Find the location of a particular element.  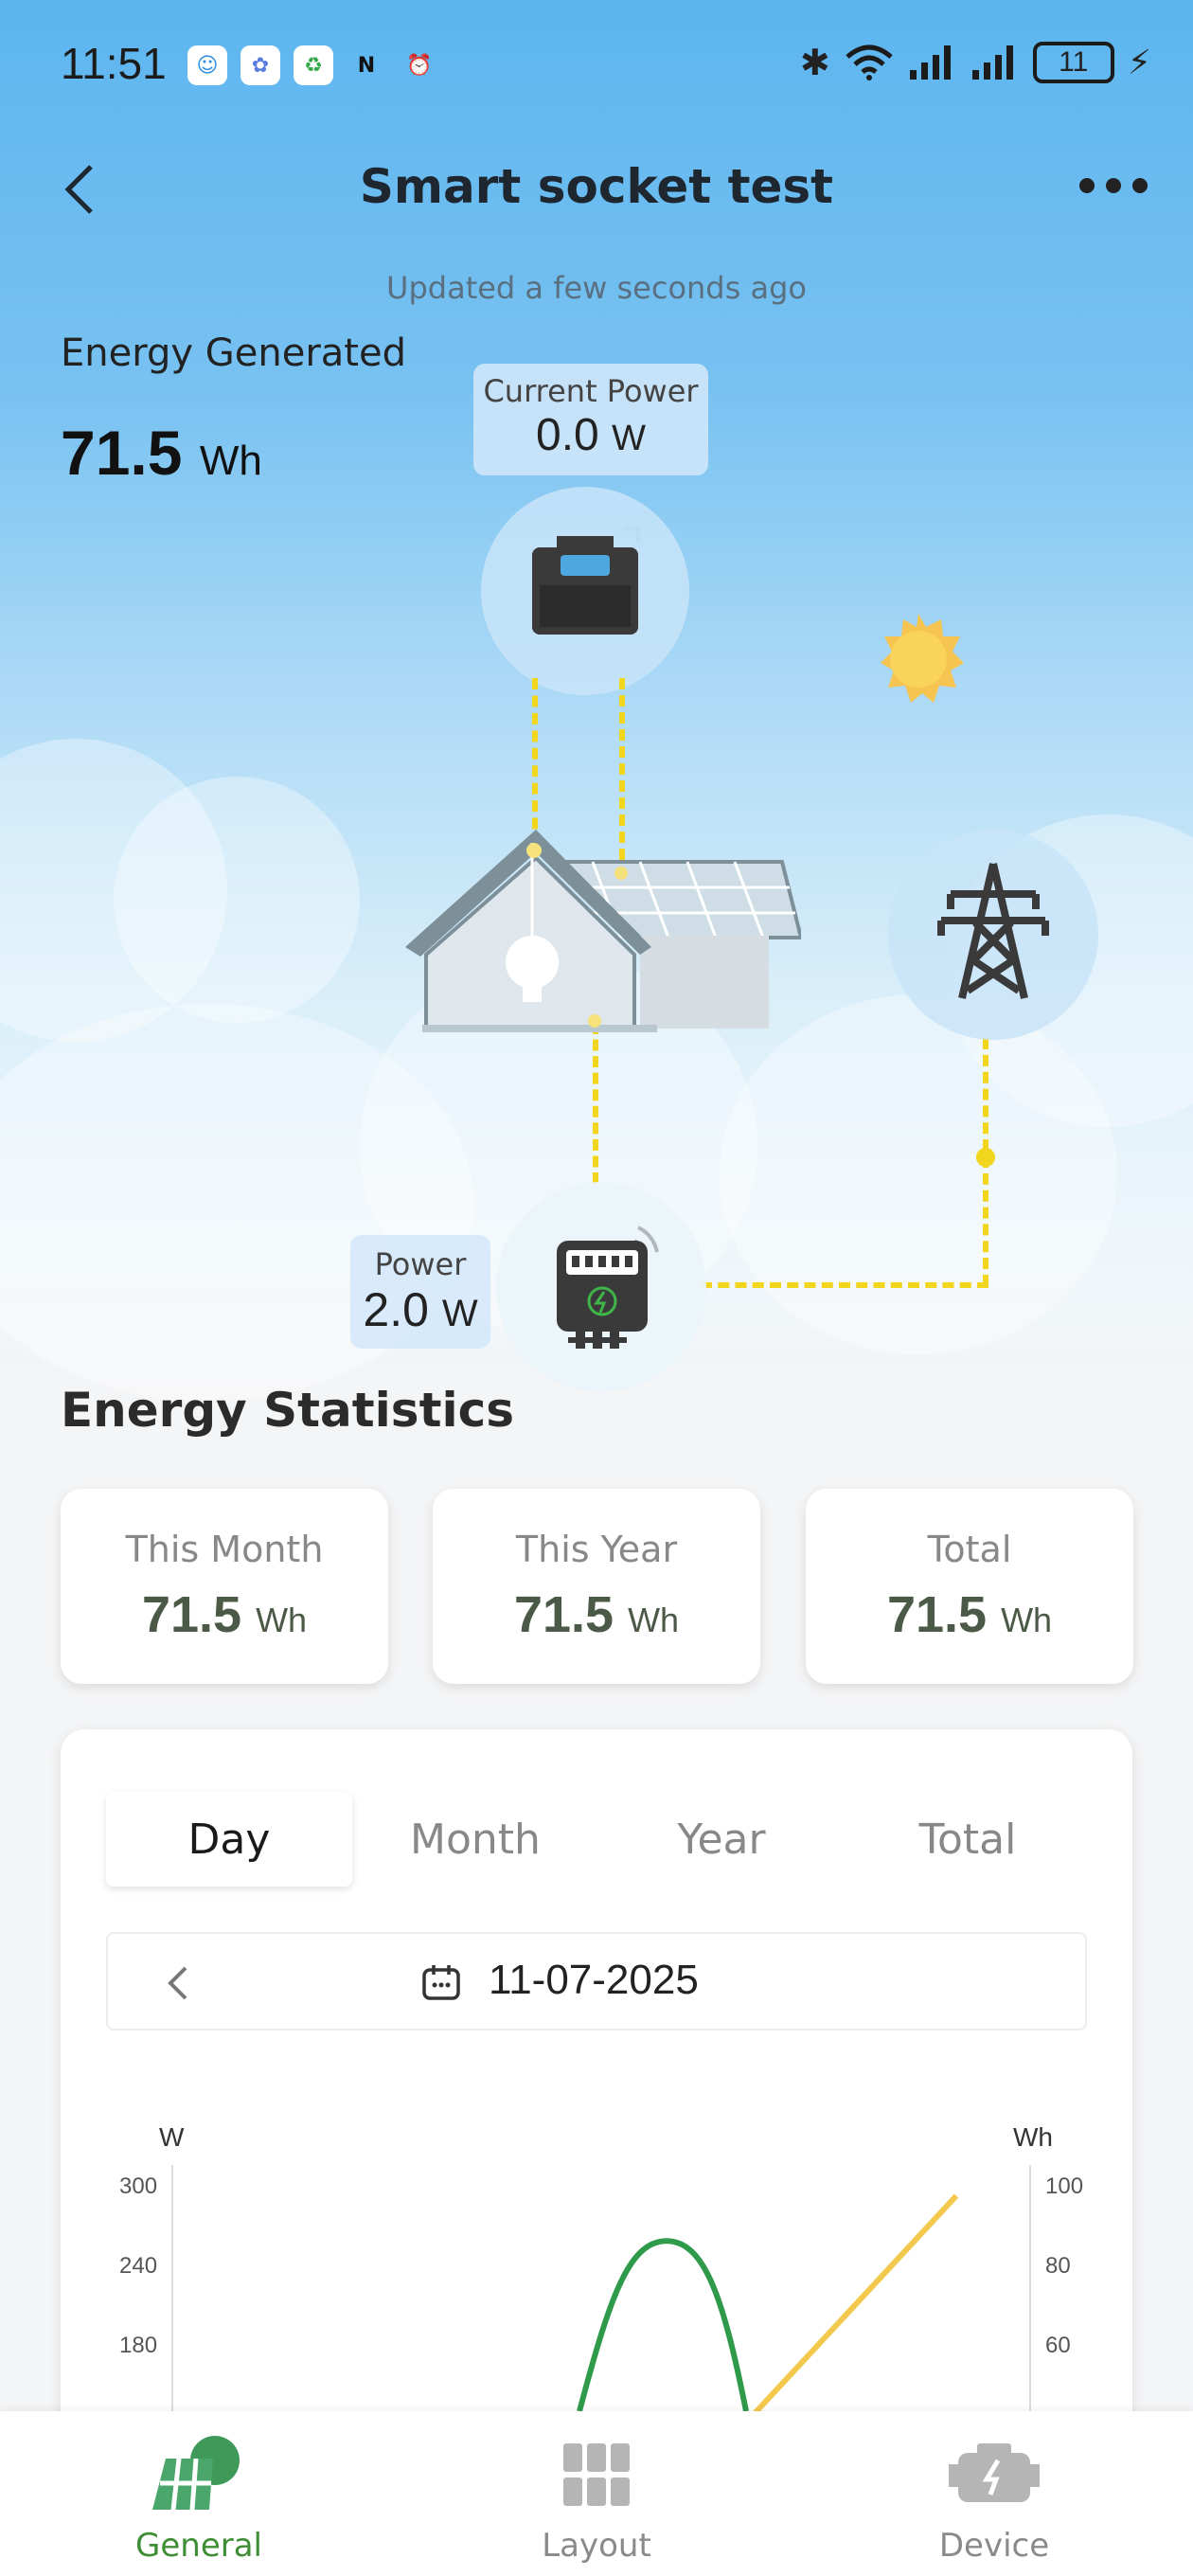

nav-general: General is located at coordinates (199, 2497).